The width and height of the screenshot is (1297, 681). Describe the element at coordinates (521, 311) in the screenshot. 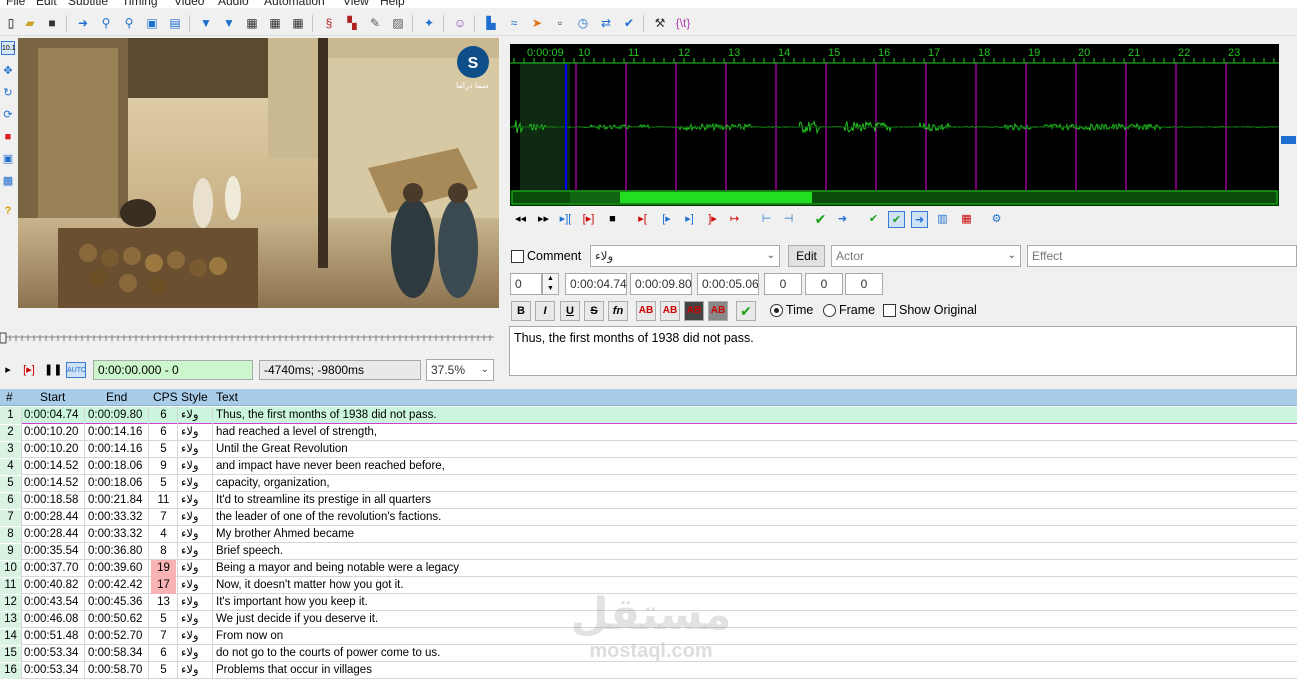

I see `bold-button: B` at that location.